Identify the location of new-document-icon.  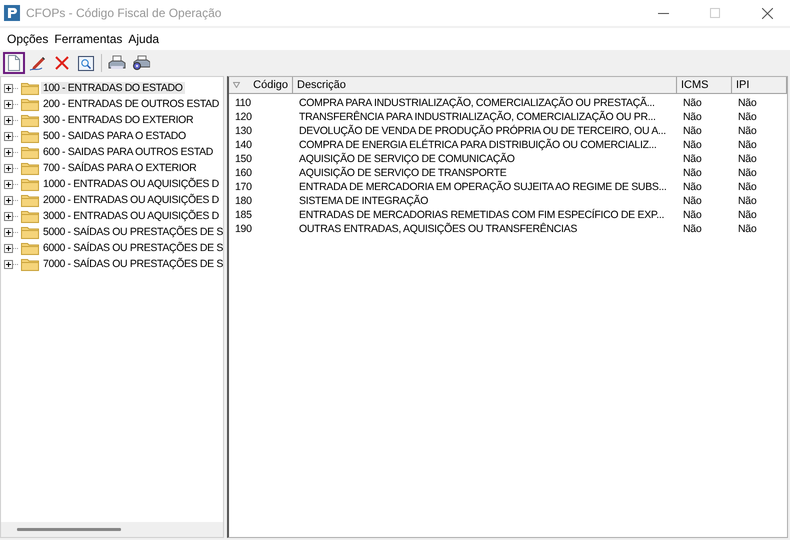
(14, 63).